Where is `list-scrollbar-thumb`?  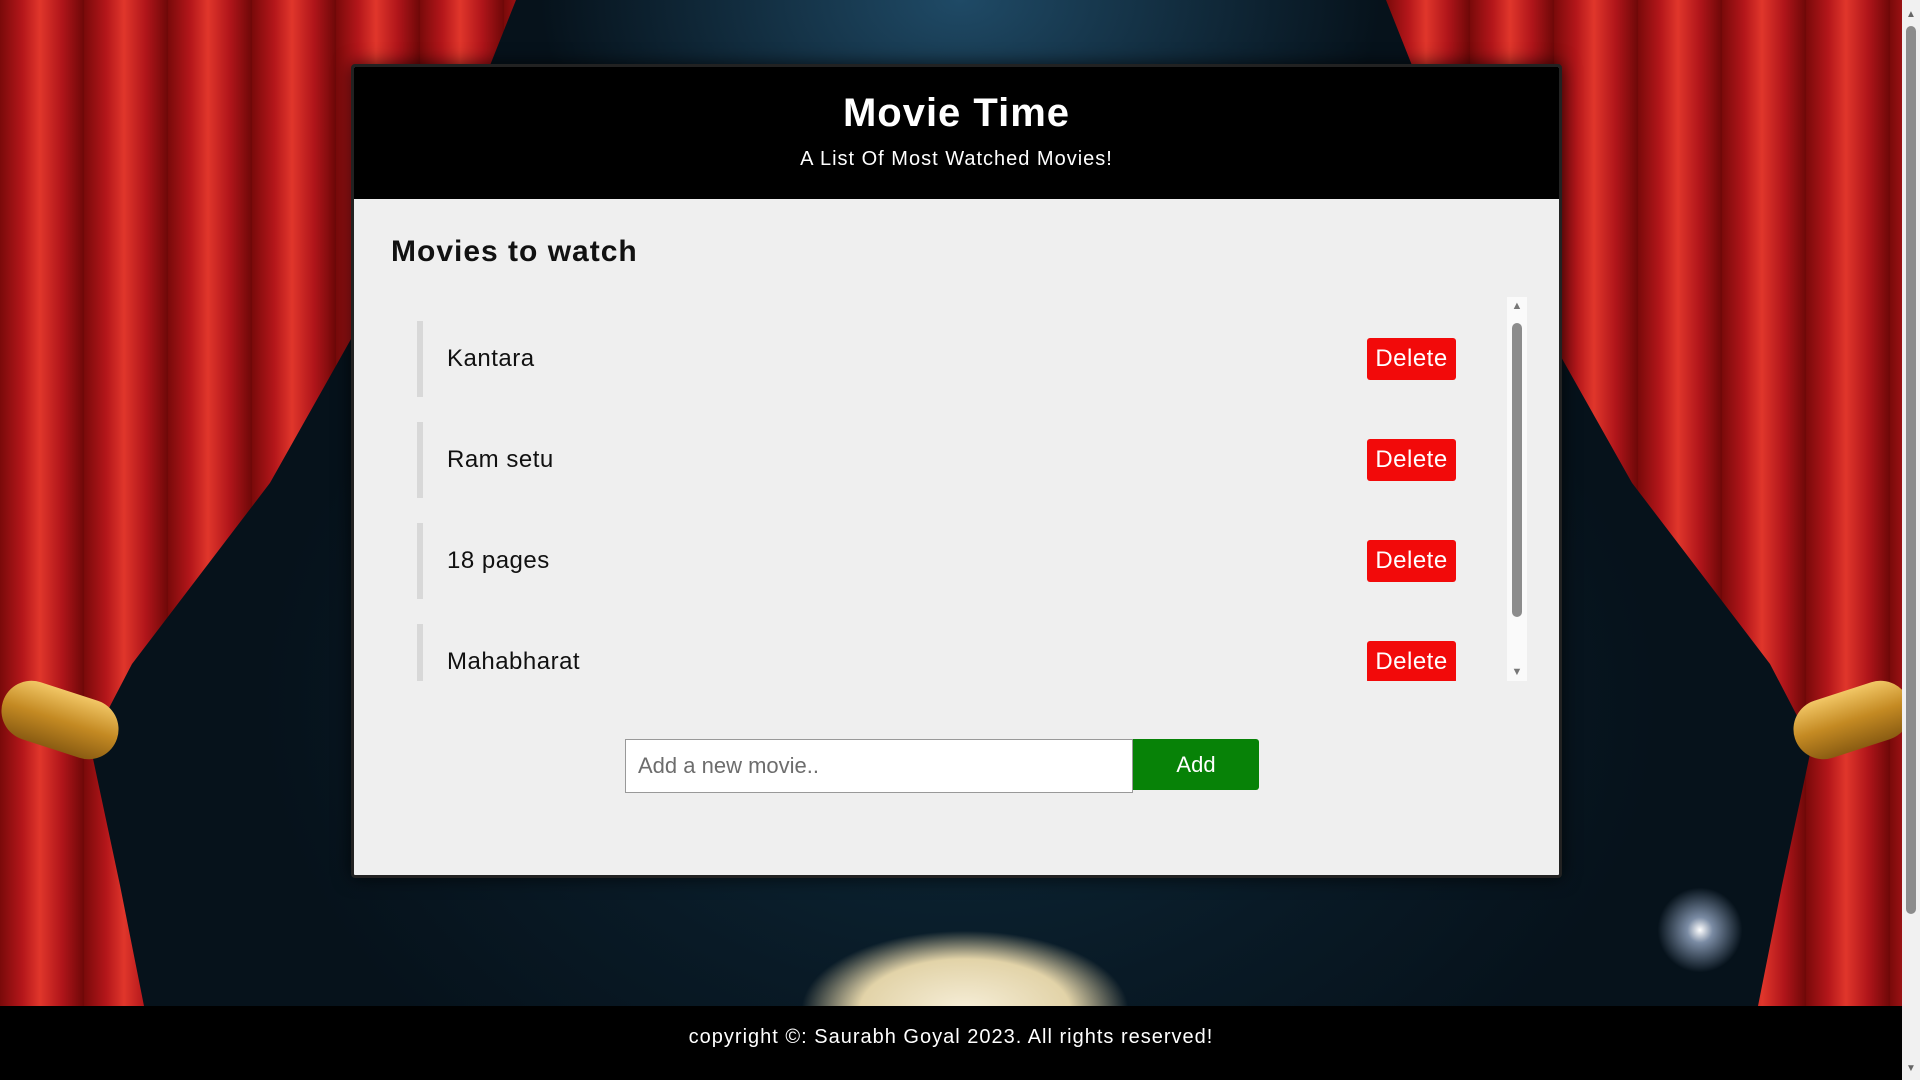 list-scrollbar-thumb is located at coordinates (1517, 470).